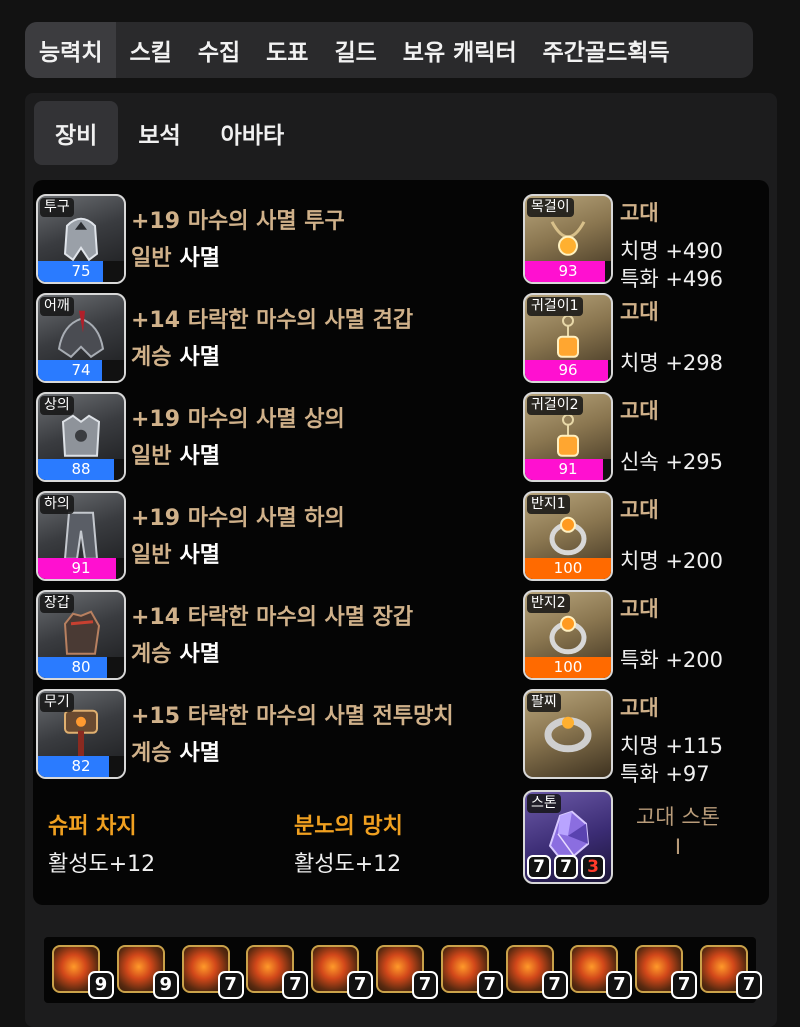 The image size is (800, 1027). What do you see at coordinates (81, 437) in the screenshot?
I see `equipment-icon-slot: 상의 88` at bounding box center [81, 437].